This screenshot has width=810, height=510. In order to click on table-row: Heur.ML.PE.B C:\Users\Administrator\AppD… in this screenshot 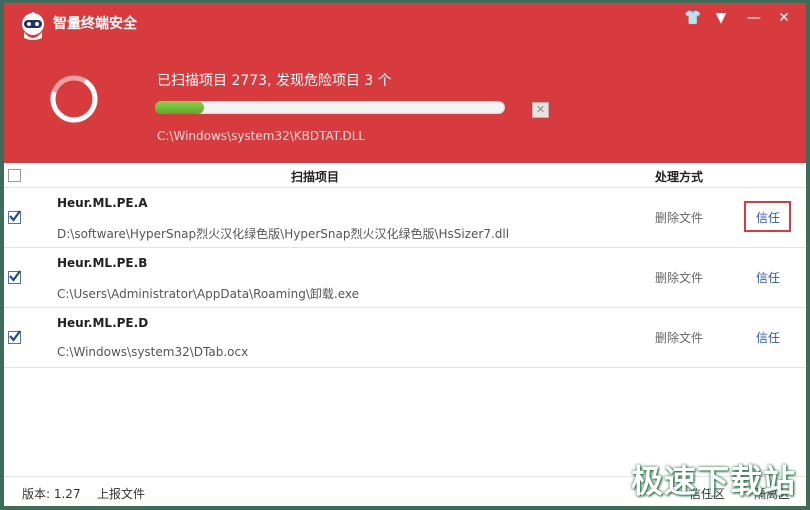, I will do `click(405, 278)`.